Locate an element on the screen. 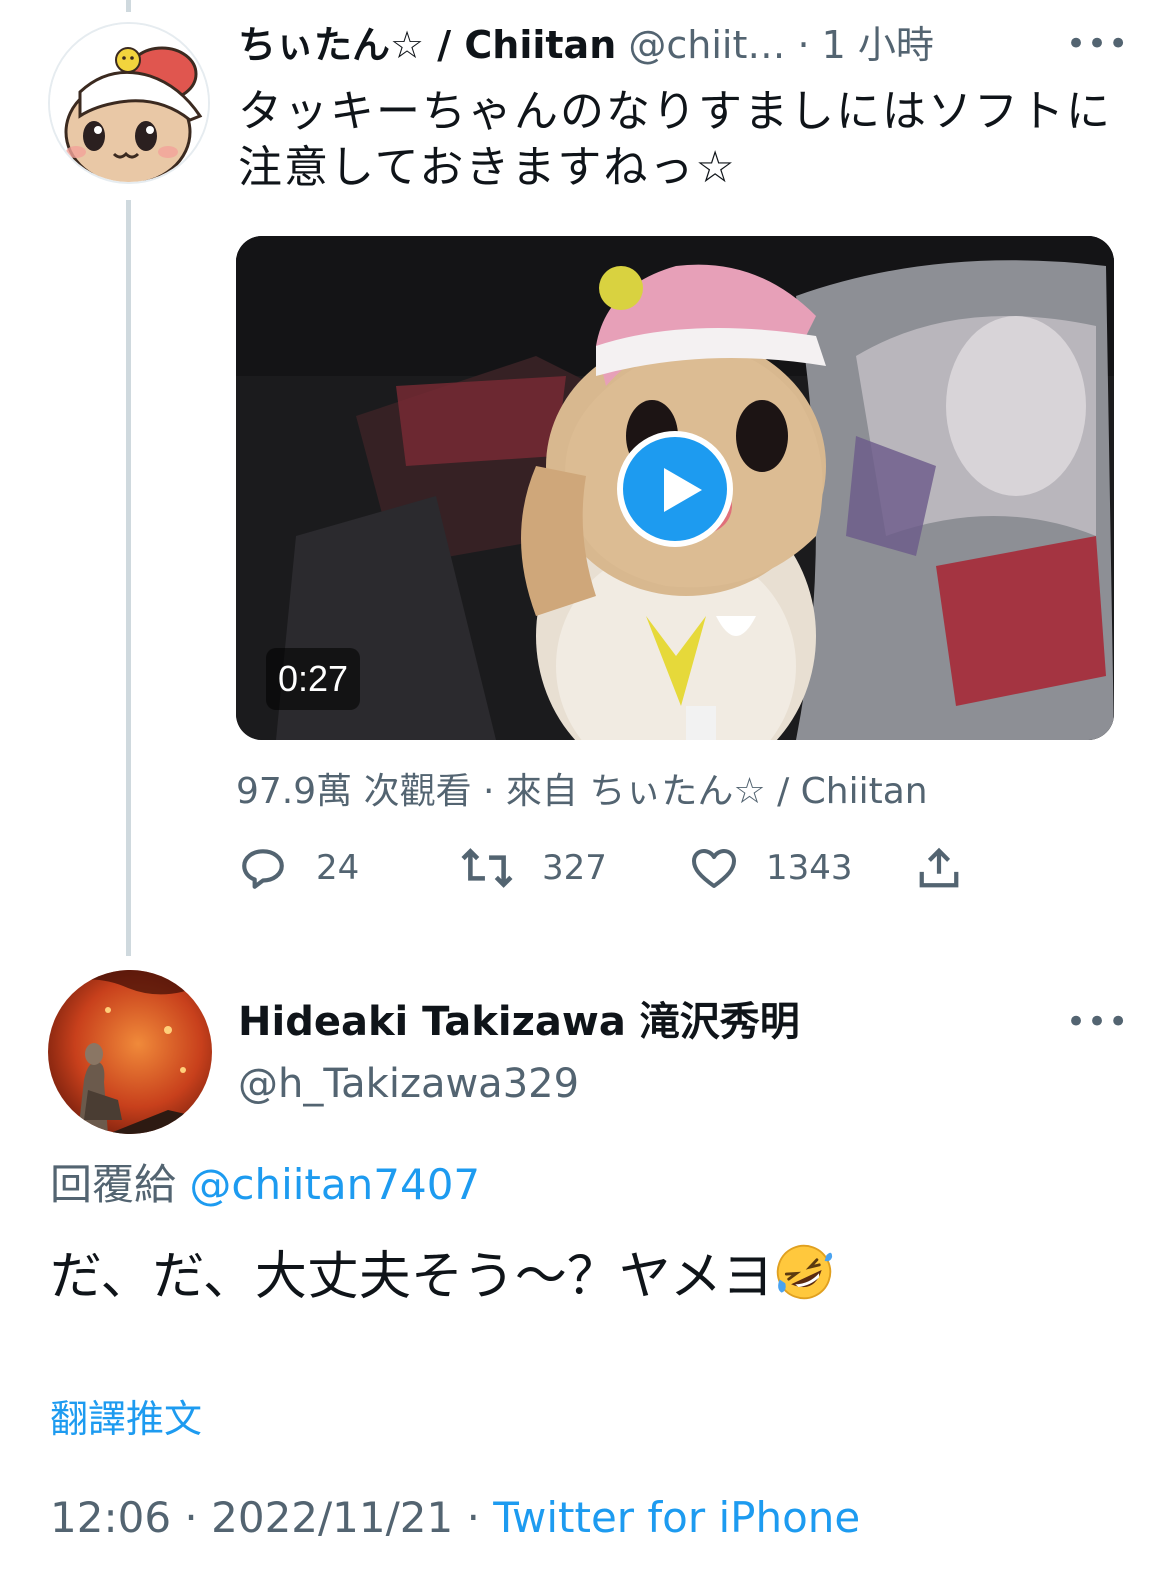 This screenshot has height=1578, width=1170. like-action: 1343 is located at coordinates (771, 868).